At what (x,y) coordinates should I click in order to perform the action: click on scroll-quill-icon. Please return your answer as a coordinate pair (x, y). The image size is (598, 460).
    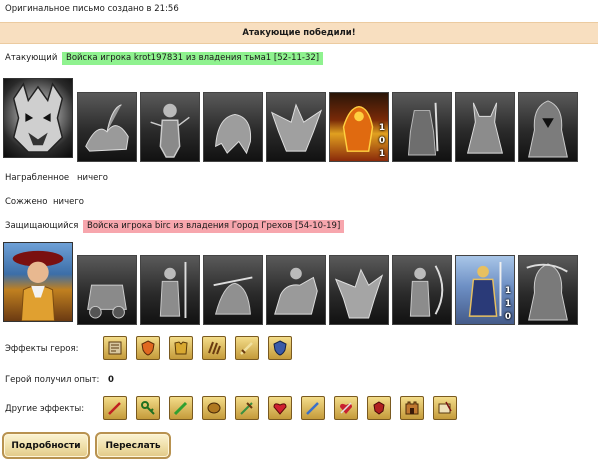
    Looking at the image, I should click on (445, 408).